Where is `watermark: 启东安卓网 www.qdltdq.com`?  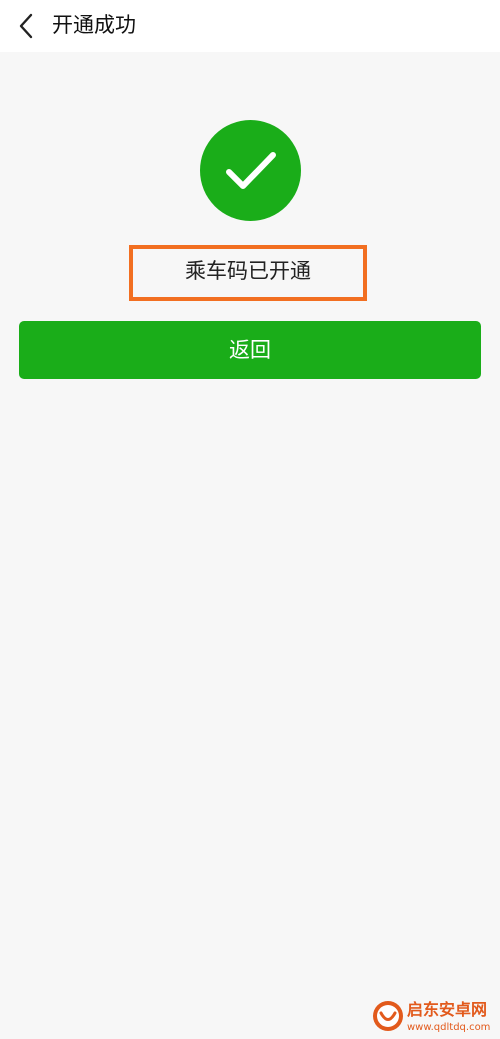 watermark: 启东安卓网 www.qdltdq.com is located at coordinates (435, 1018).